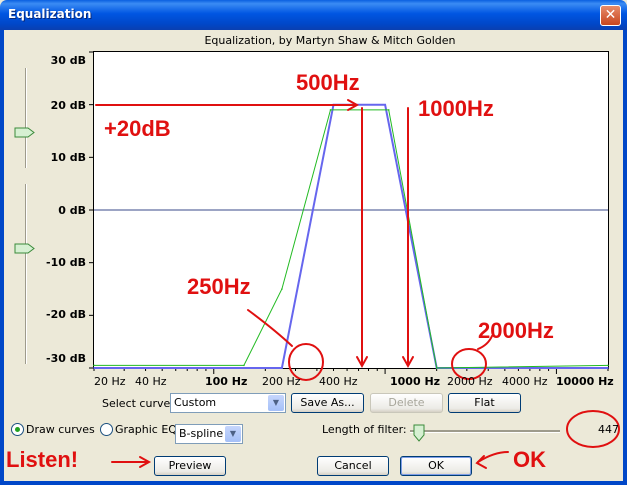 The height and width of the screenshot is (485, 627). I want to click on x-tick-label: 2000 Hz, so click(470, 381).